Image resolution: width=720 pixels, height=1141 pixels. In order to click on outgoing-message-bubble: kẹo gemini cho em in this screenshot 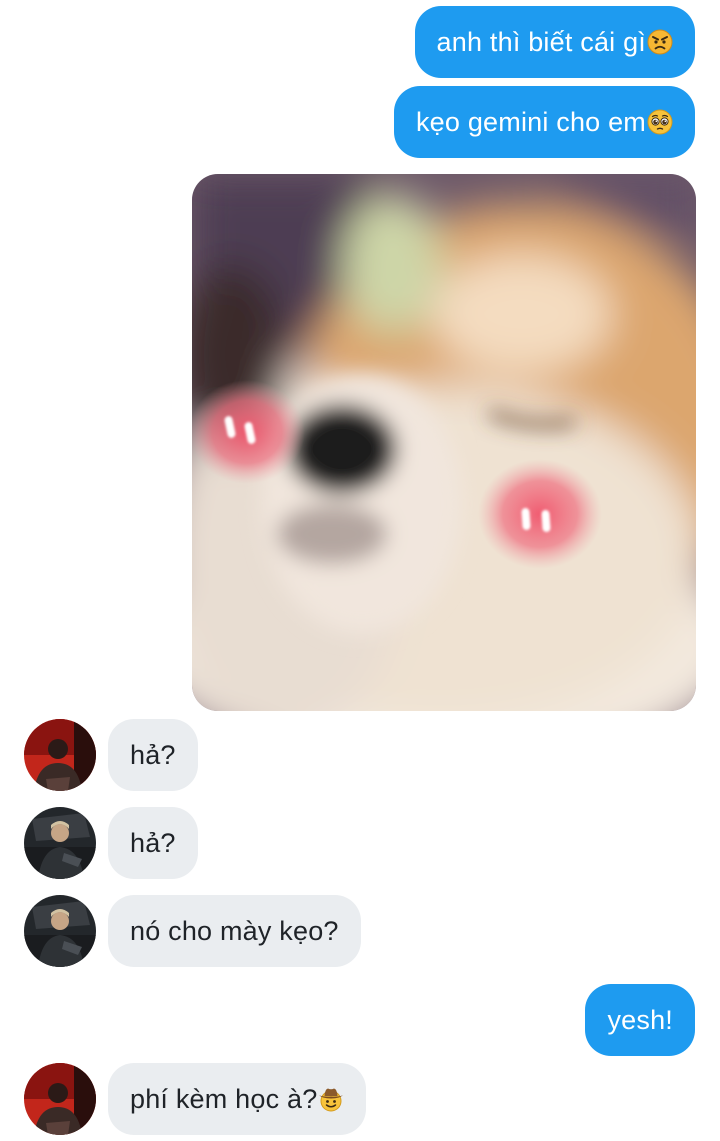, I will do `click(544, 122)`.